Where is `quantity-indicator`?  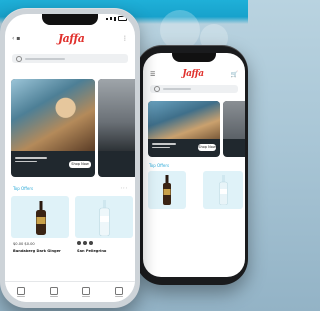 quantity-indicator is located at coordinates (85, 243).